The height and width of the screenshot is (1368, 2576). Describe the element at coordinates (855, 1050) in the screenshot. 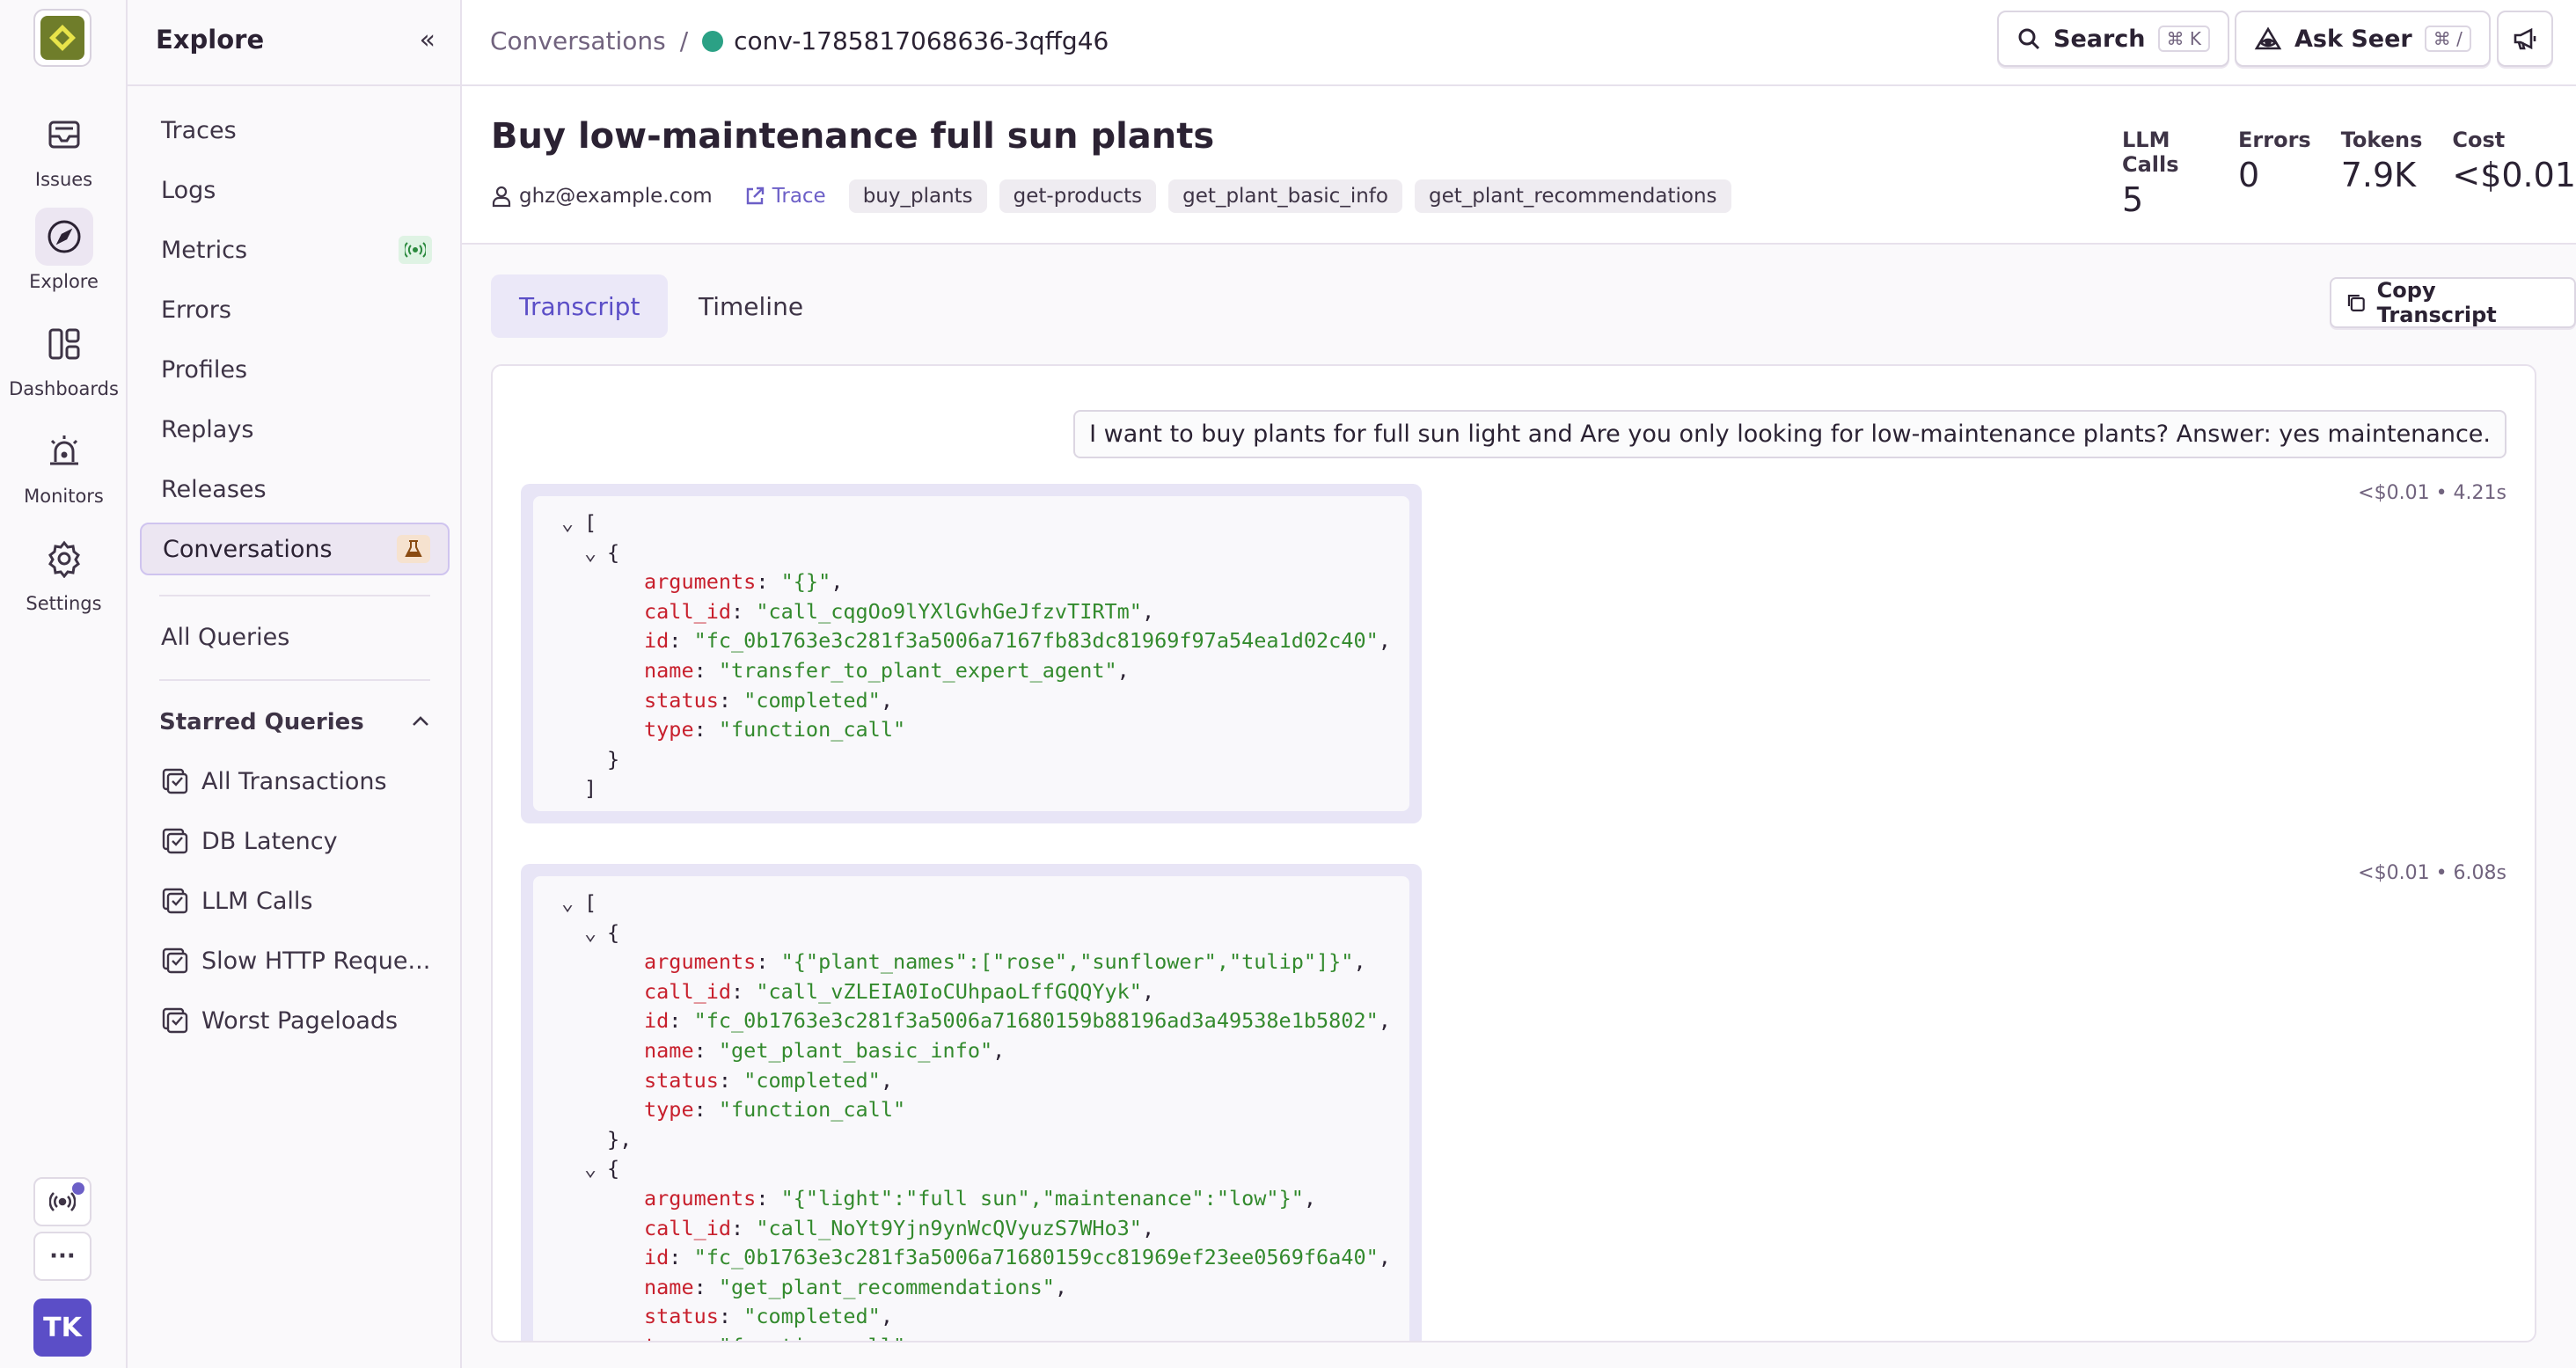

I see `json-value: "get_plant_basic_info"` at that location.